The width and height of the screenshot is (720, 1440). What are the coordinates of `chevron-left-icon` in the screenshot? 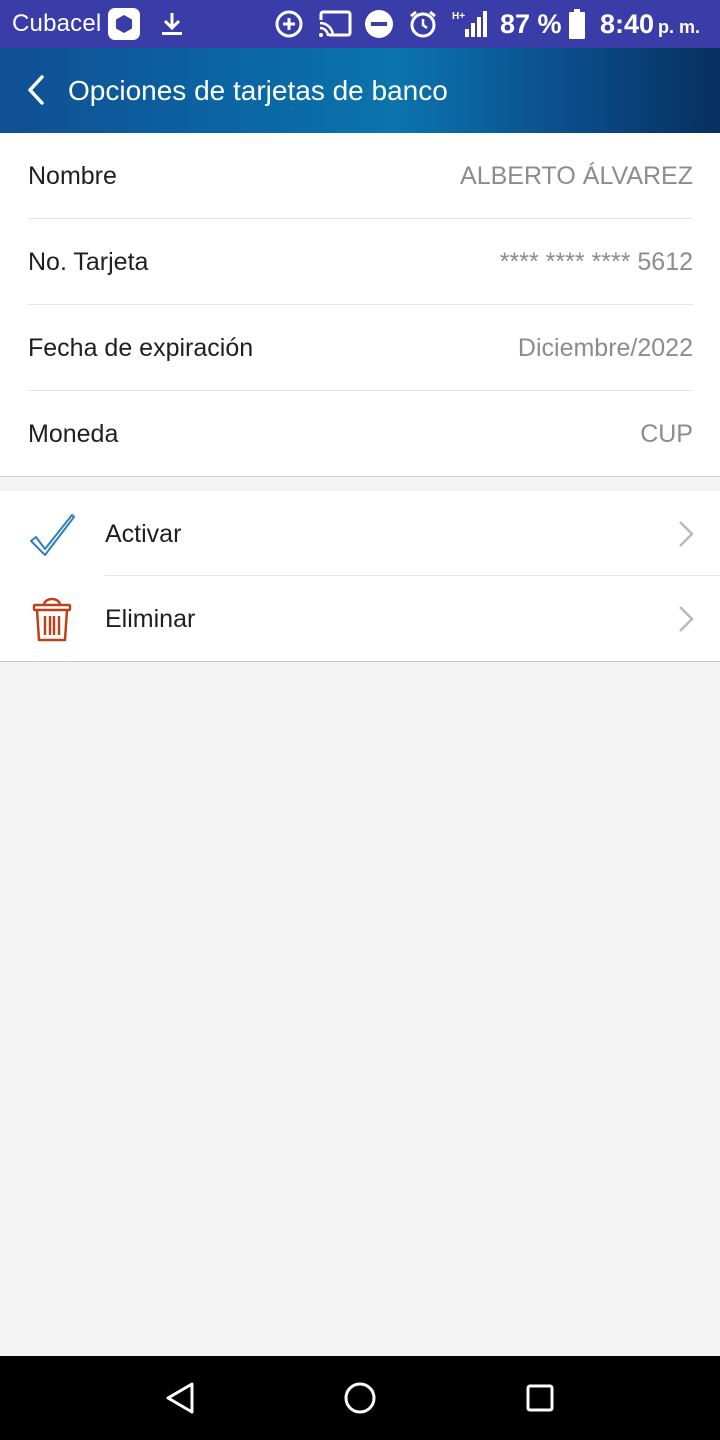 It's located at (36, 90).